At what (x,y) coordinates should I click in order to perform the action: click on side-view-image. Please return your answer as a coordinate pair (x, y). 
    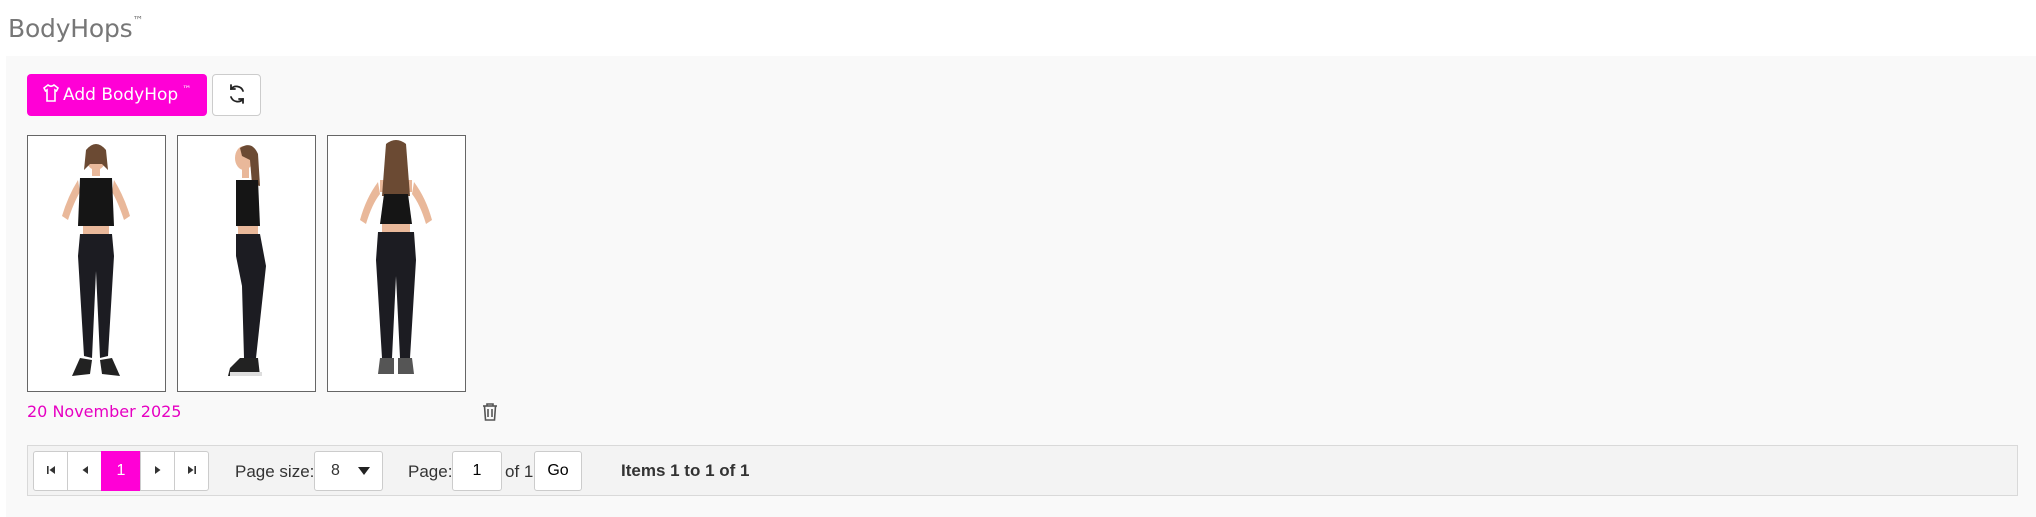
    Looking at the image, I should click on (246, 263).